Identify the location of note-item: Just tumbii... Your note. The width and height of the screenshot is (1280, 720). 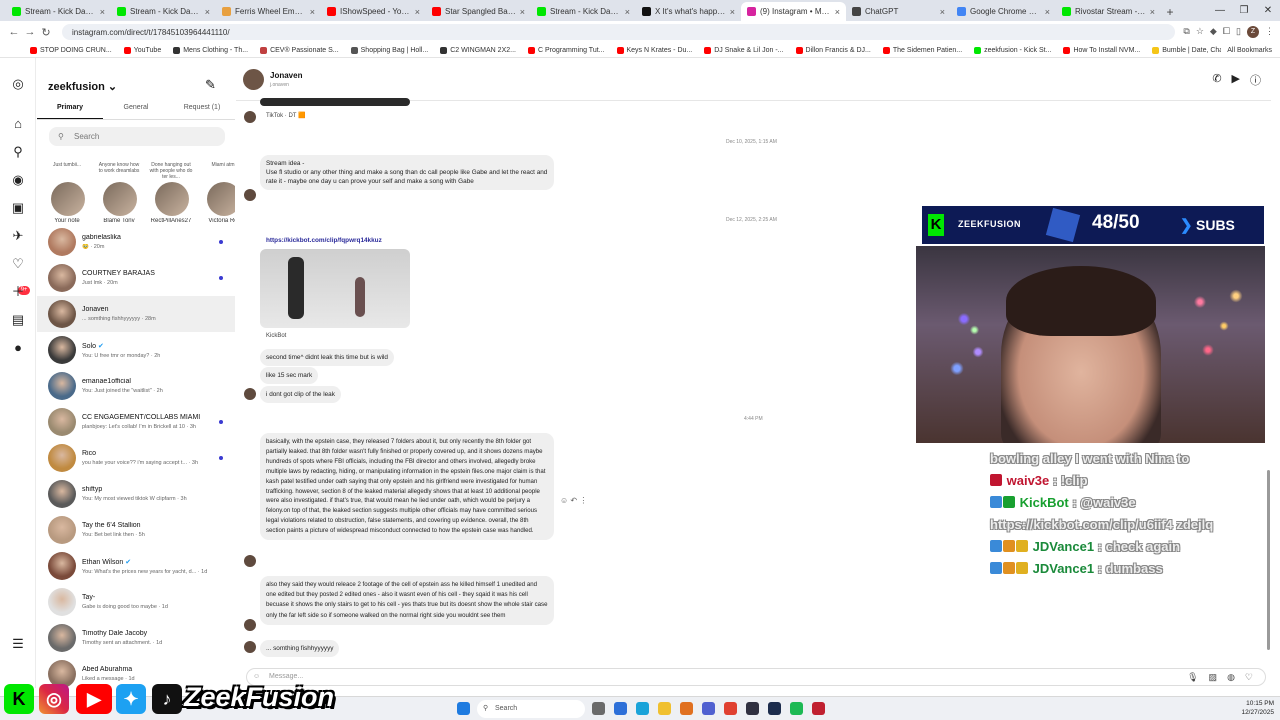
(67, 192).